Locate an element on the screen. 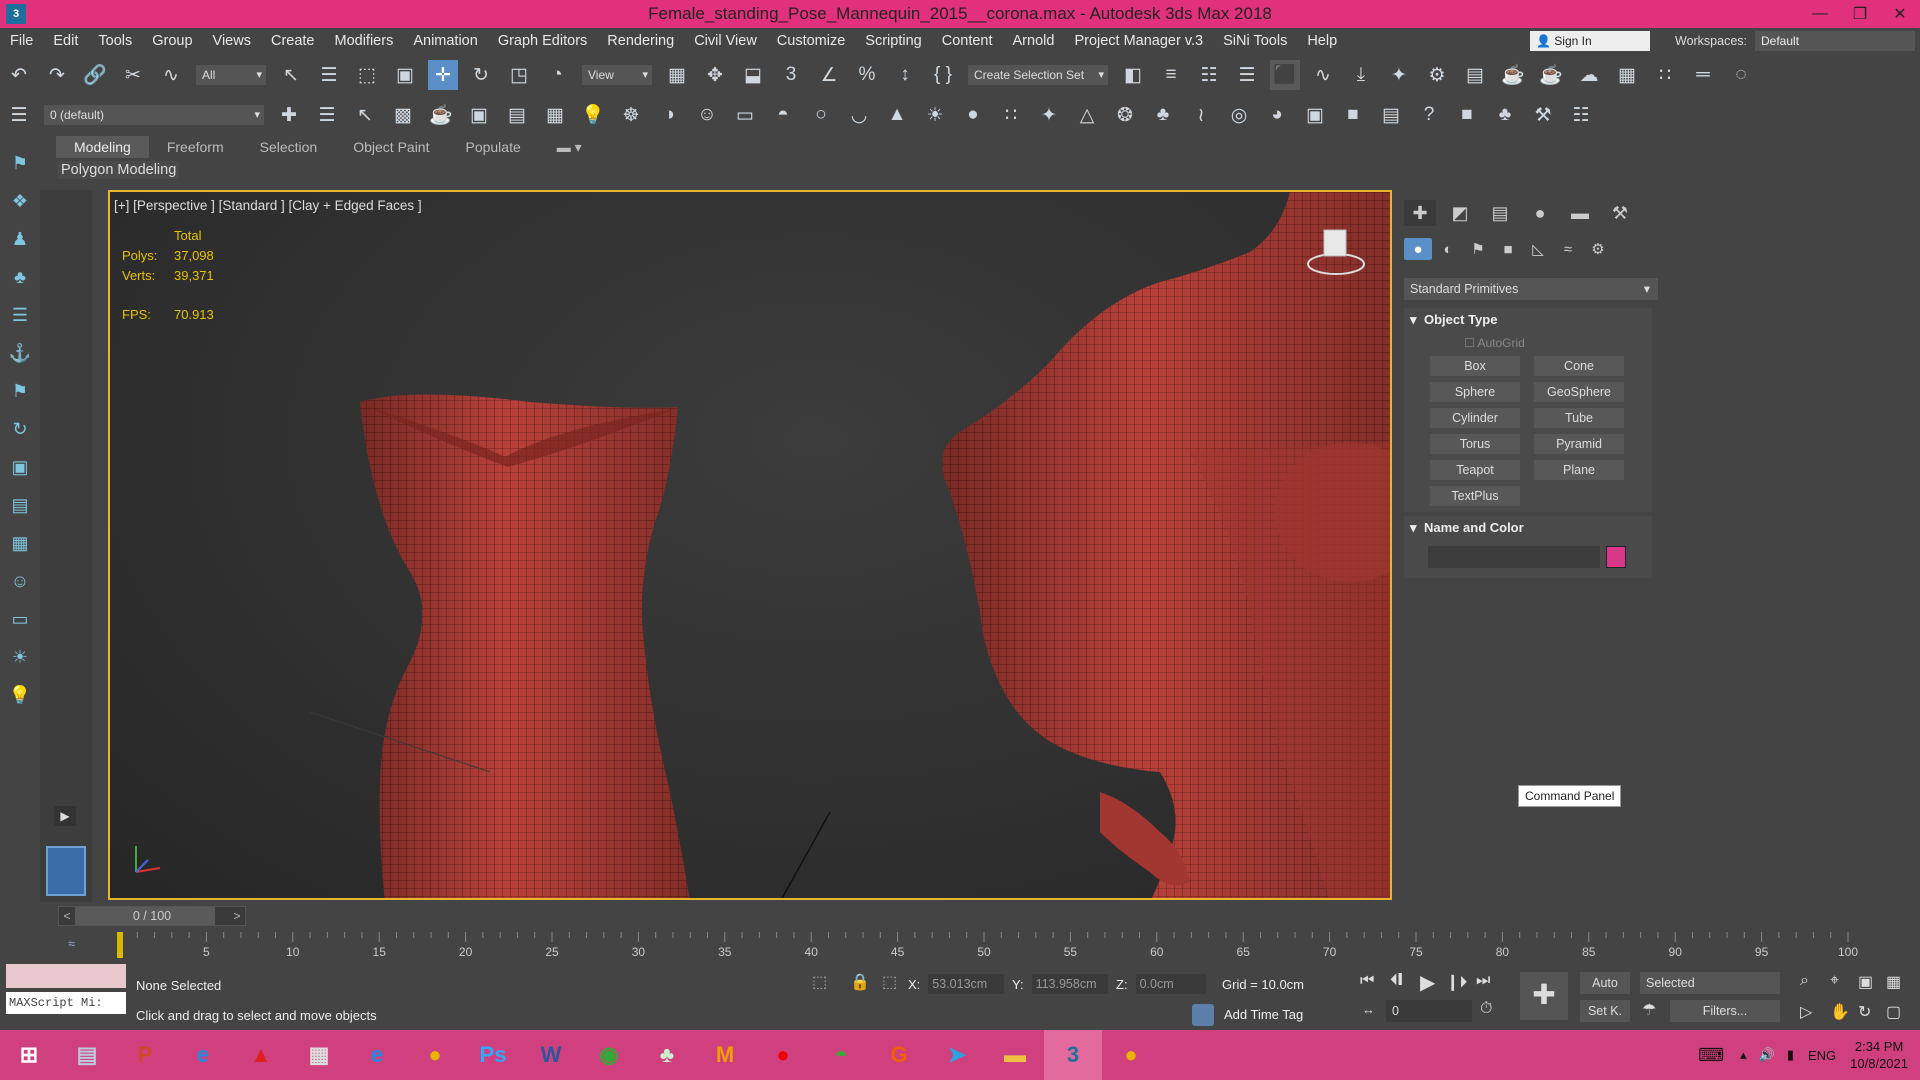  recorder-taskbar-icon: ● is located at coordinates (783, 1055).